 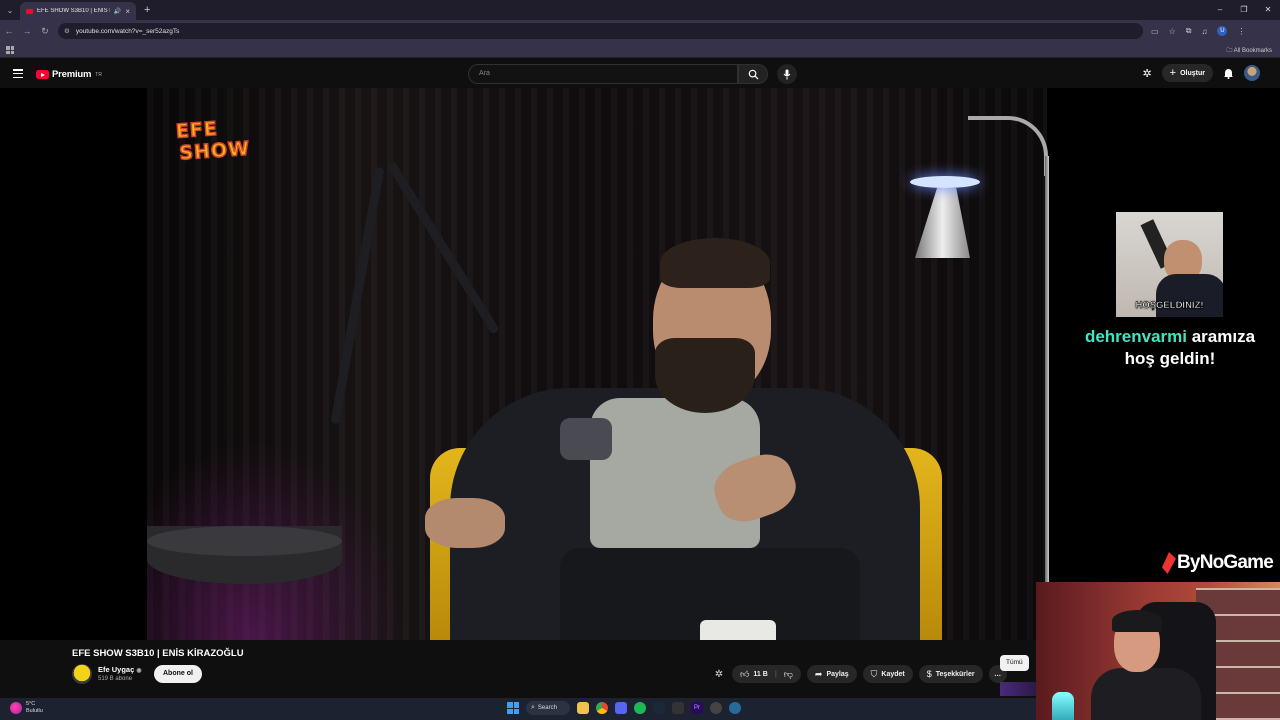 I want to click on guest-beard, so click(x=705, y=375).